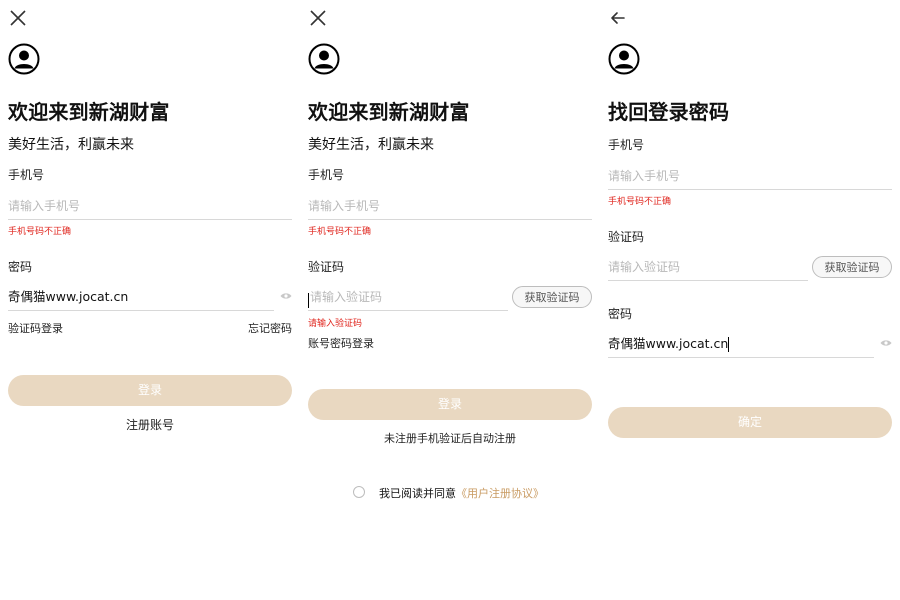  What do you see at coordinates (359, 492) in the screenshot?
I see `agreement-checkbox` at bounding box center [359, 492].